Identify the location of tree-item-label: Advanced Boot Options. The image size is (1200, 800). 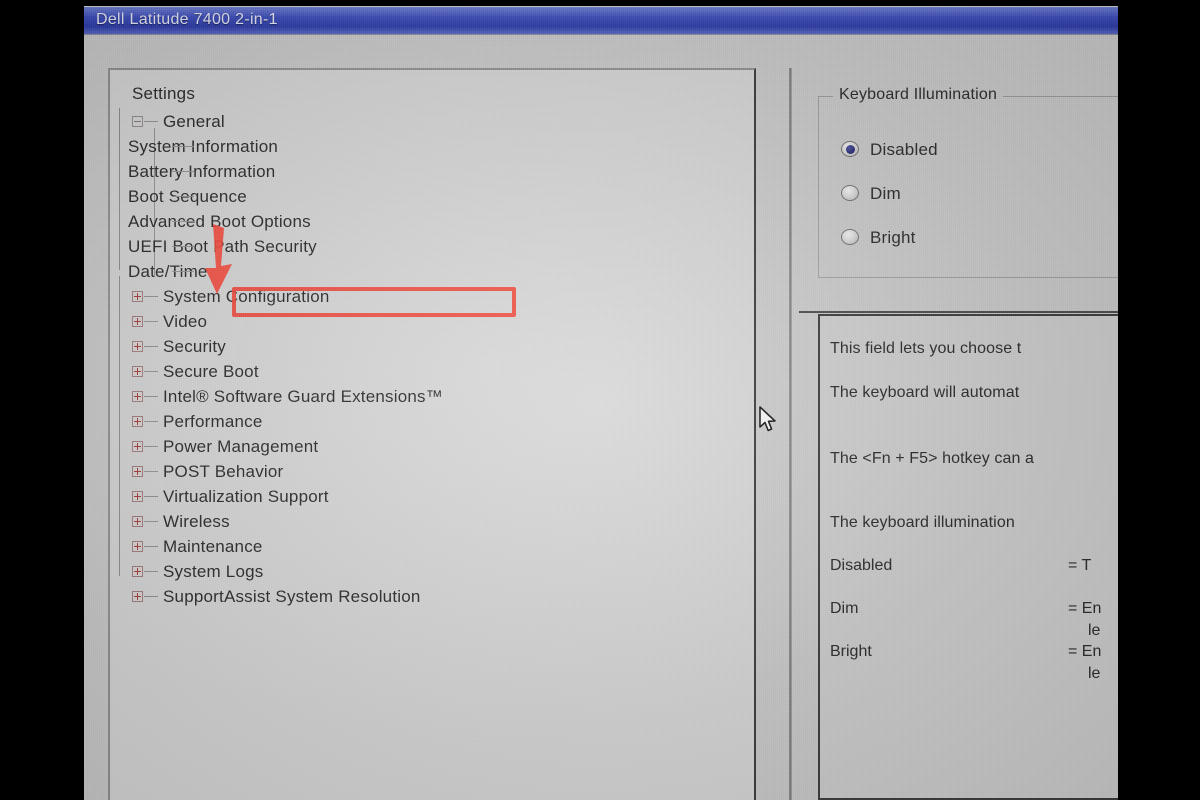
(219, 221).